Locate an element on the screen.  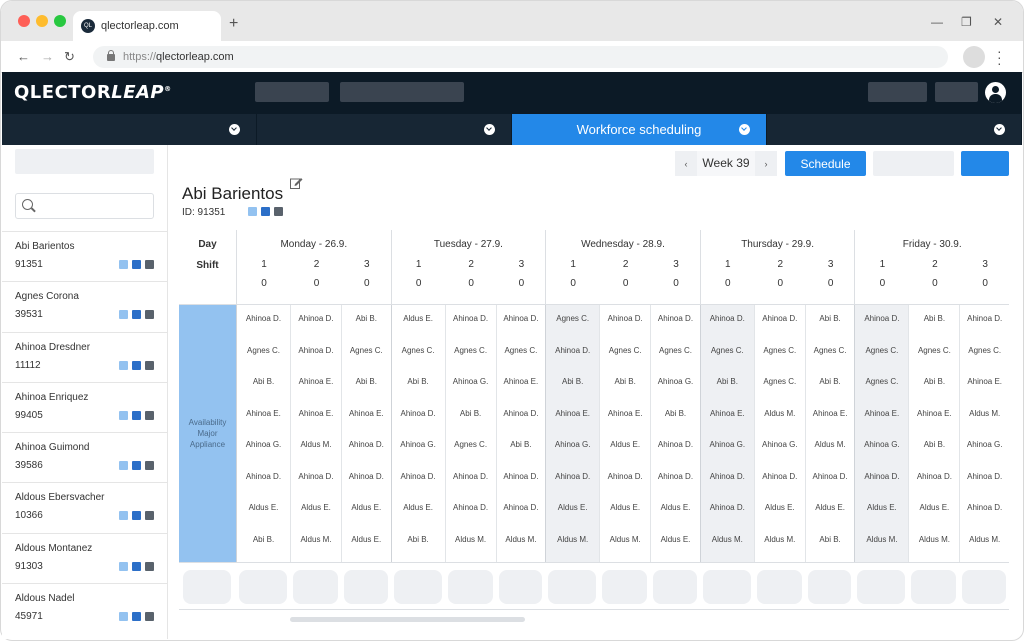
list-item: Ahinoa Dresdner 11112 is located at coordinates (84, 356).